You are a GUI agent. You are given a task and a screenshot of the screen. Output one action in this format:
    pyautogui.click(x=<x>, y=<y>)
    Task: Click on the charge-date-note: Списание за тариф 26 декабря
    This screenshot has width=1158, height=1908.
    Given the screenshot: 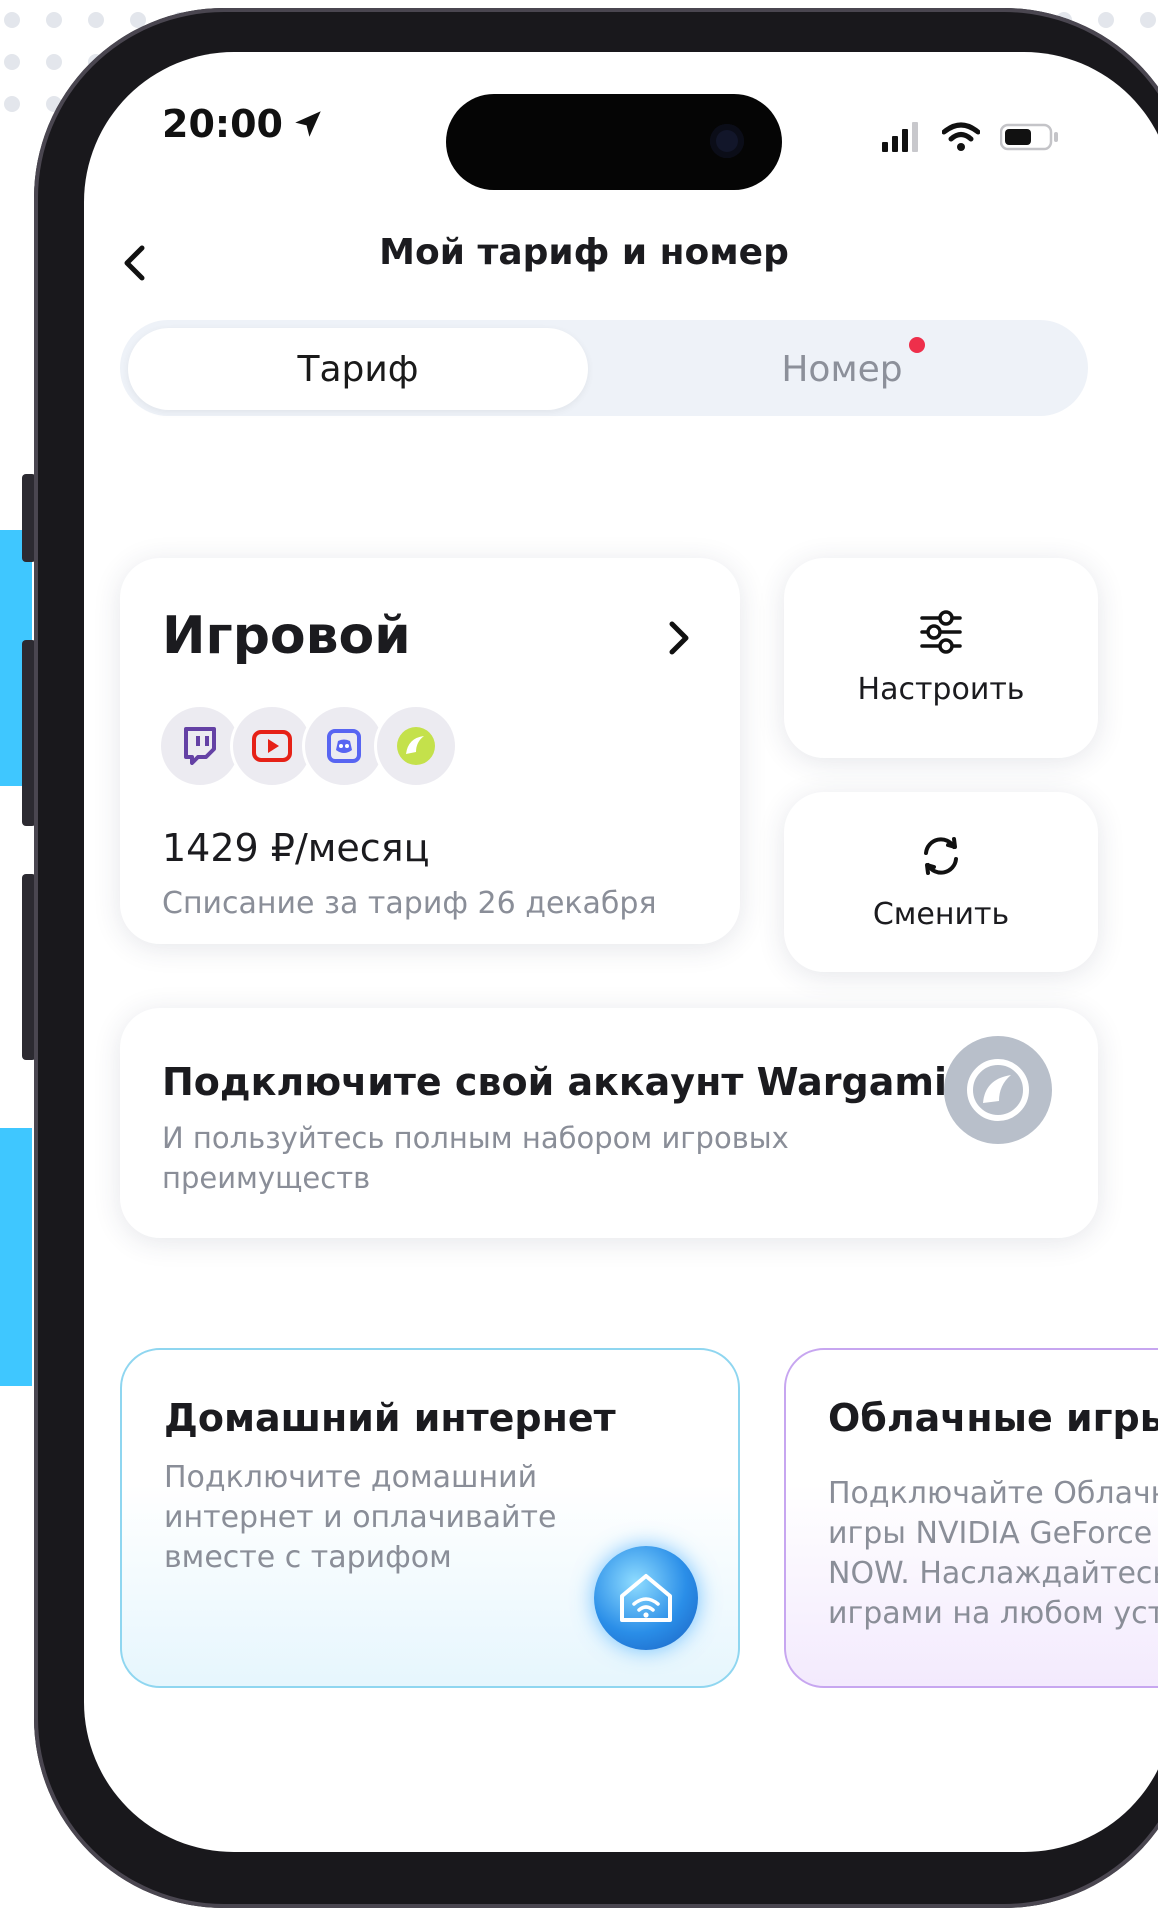 What is the action you would take?
    pyautogui.click(x=409, y=903)
    